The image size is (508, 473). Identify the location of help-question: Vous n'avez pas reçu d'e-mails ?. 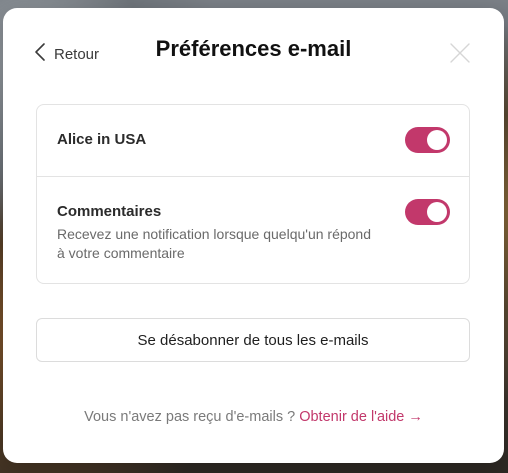
(190, 417).